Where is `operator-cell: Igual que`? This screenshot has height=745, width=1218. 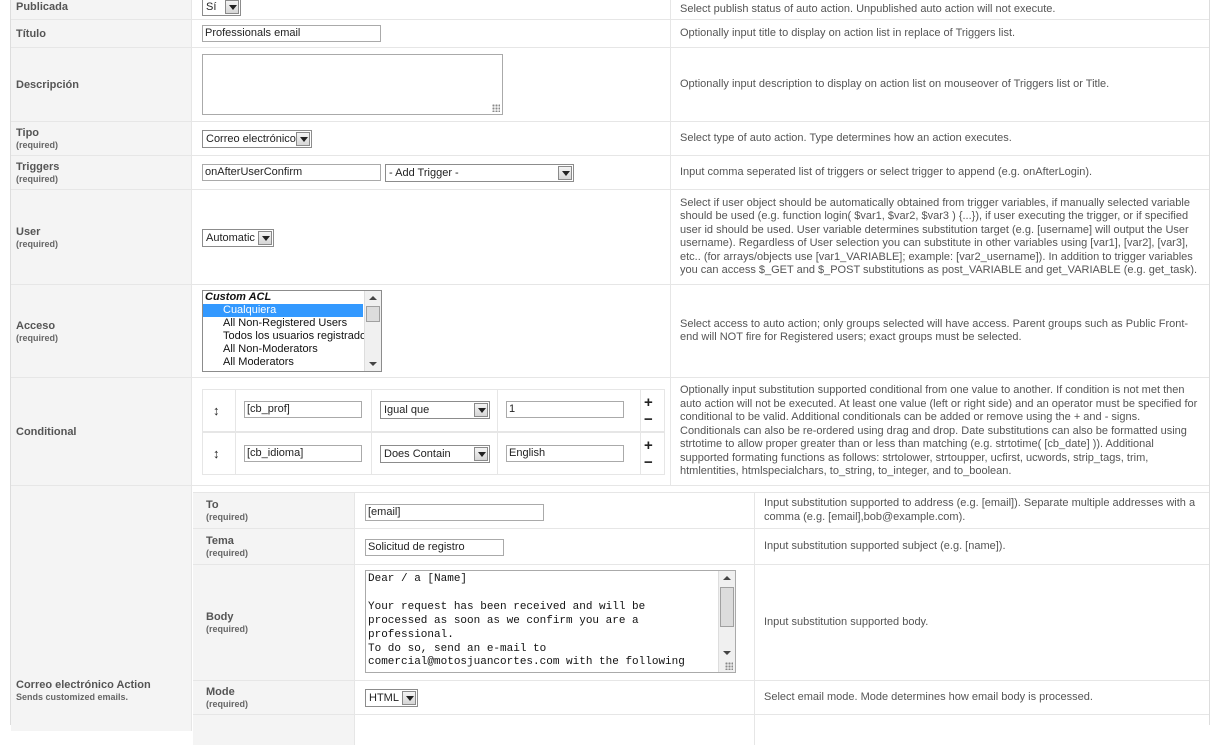
operator-cell: Igual que is located at coordinates (435, 410).